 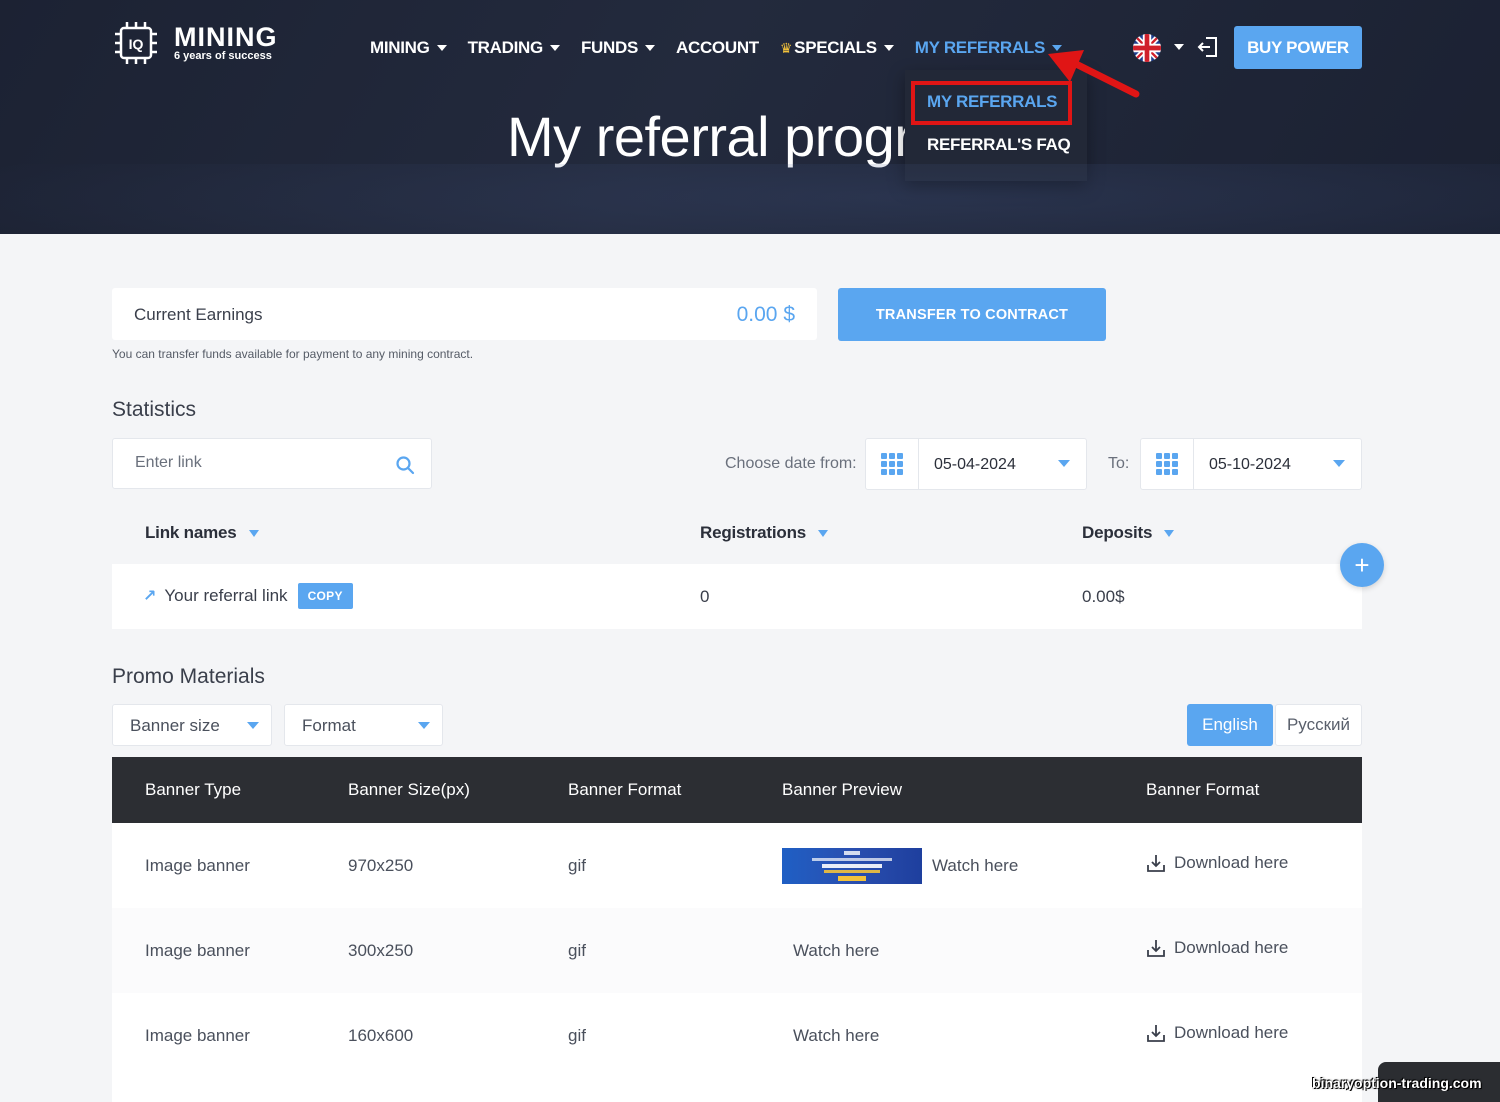 I want to click on column-banner-download: Banner Format, so click(x=1203, y=789).